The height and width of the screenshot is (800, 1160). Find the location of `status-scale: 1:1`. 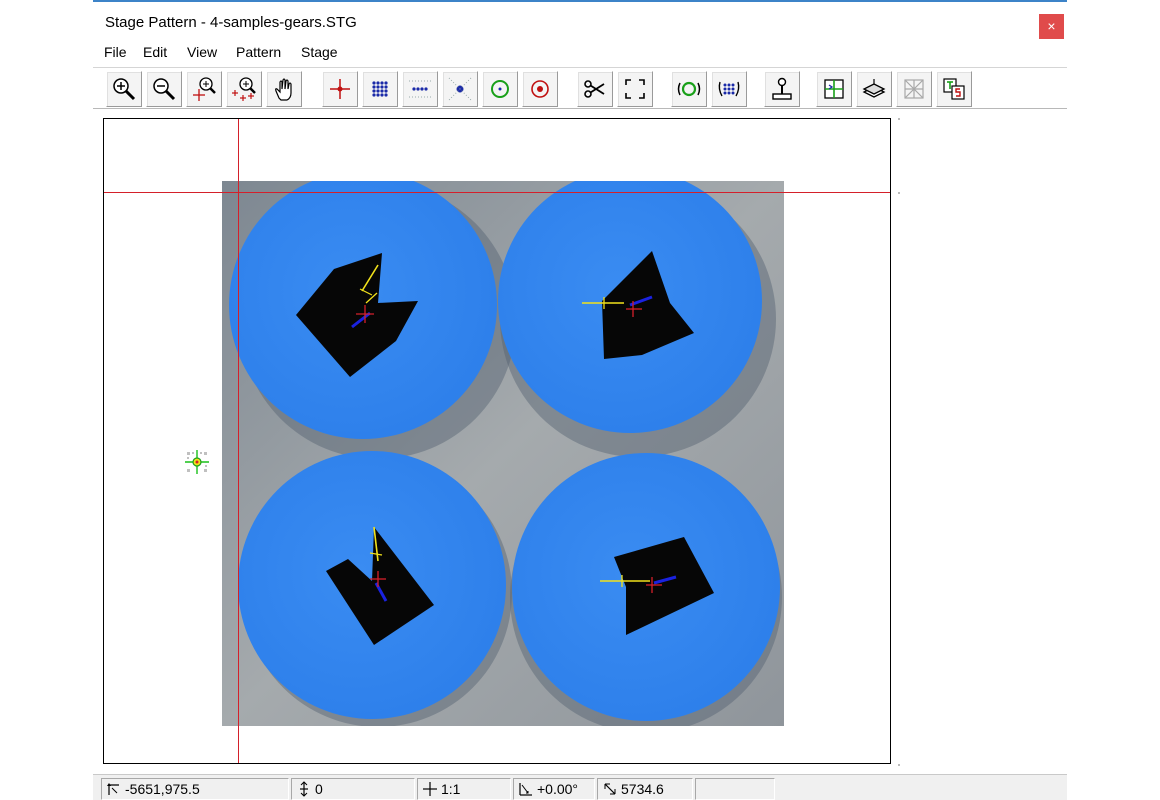

status-scale: 1:1 is located at coordinates (464, 789).